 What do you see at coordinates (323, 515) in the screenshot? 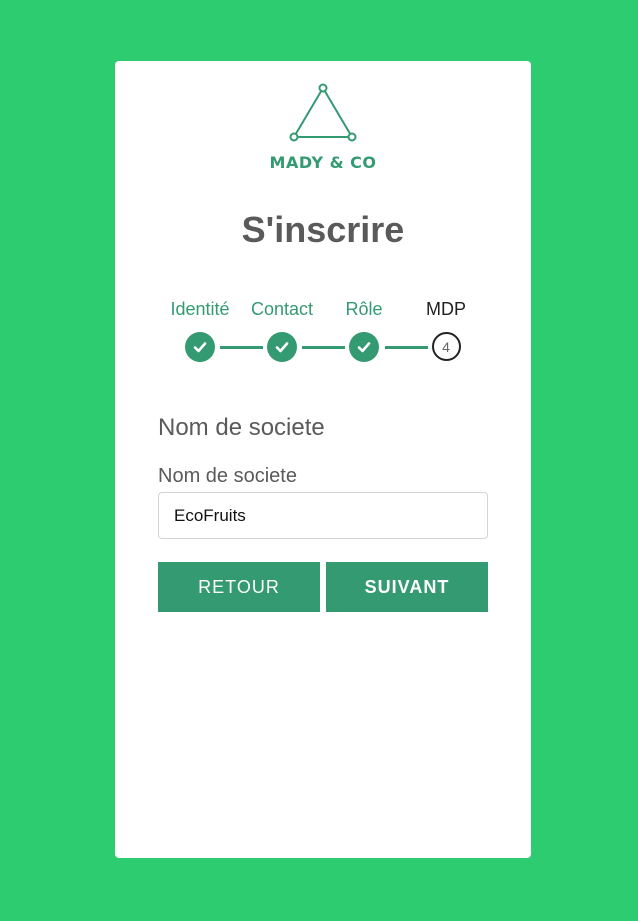
I see `company-name-input` at bounding box center [323, 515].